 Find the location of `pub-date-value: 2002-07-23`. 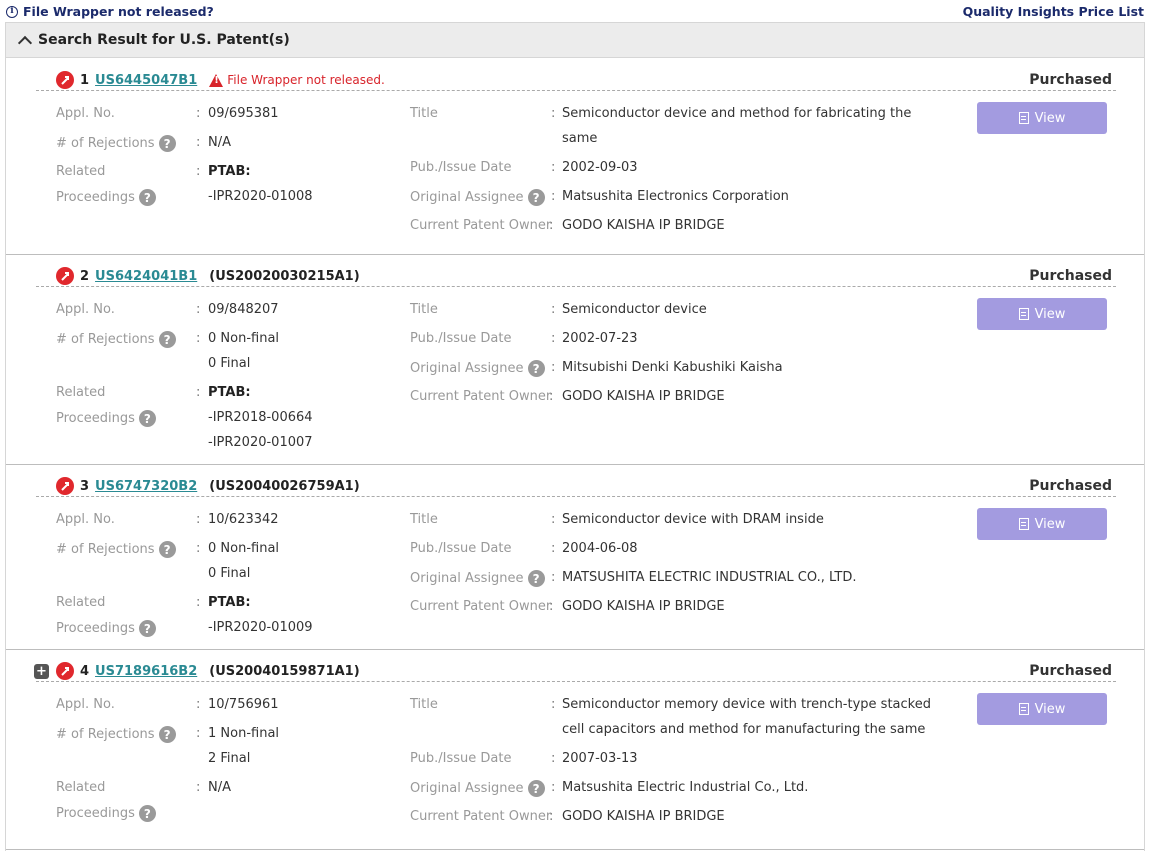

pub-date-value: 2002-07-23 is located at coordinates (600, 338).